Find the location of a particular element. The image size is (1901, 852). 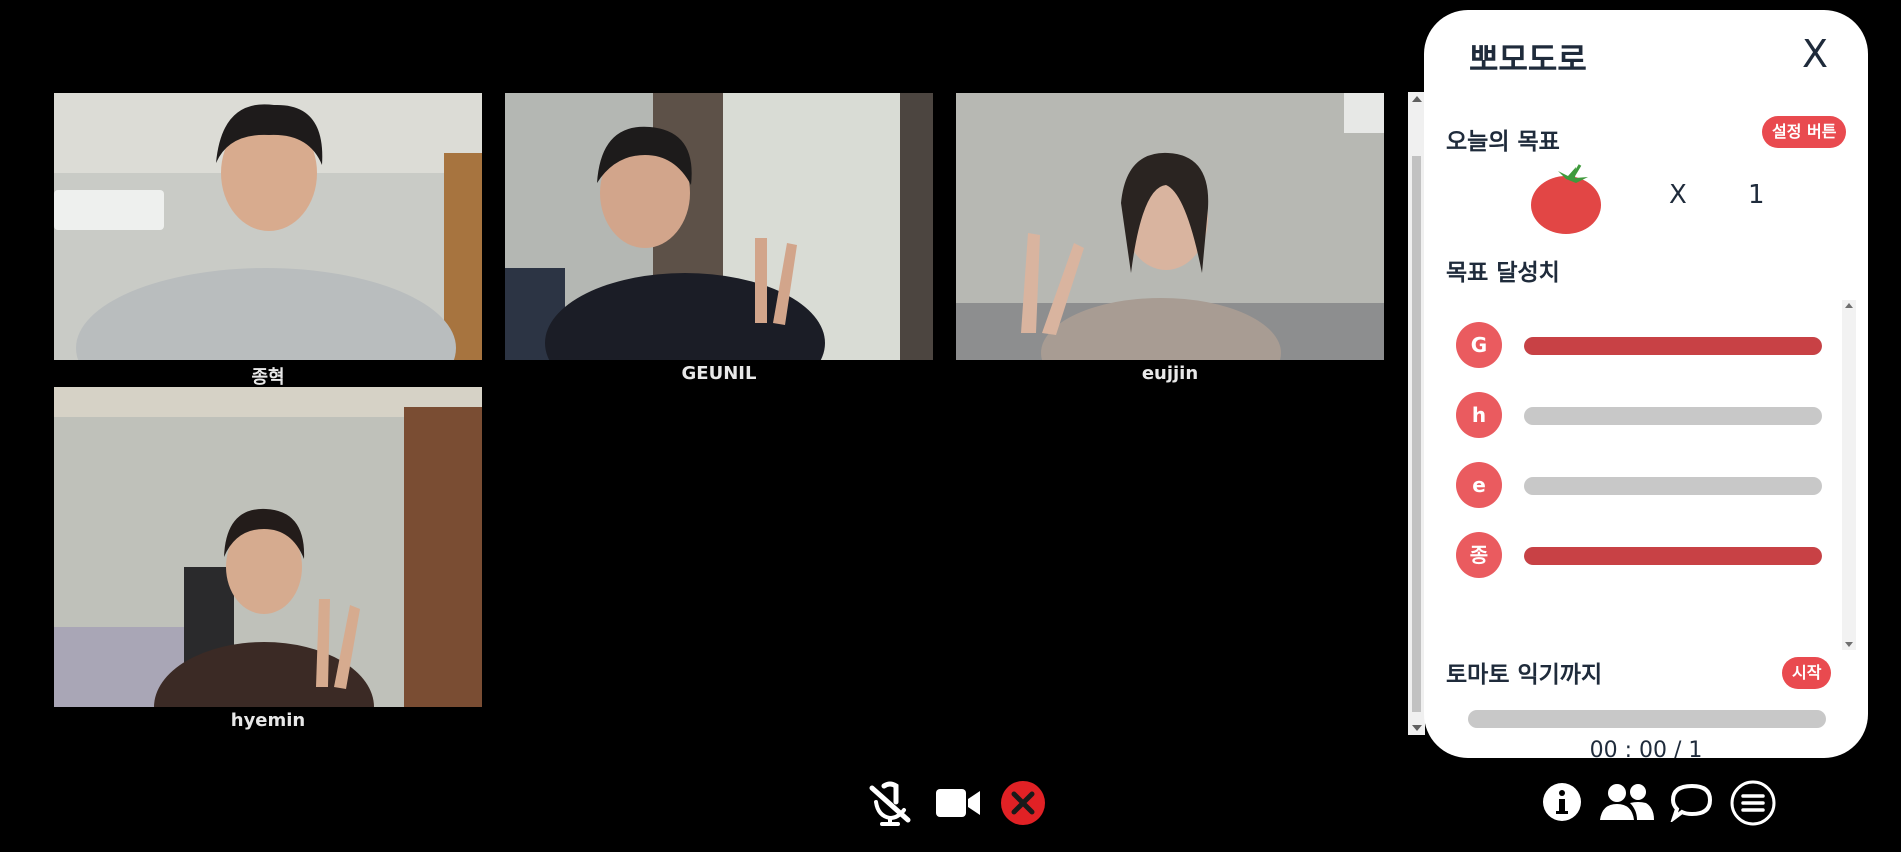

participant-name: hyemin is located at coordinates (268, 720).